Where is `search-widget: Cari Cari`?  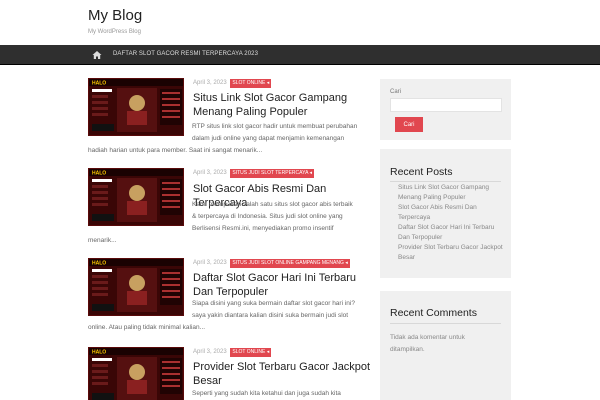 search-widget: Cari Cari is located at coordinates (445, 109).